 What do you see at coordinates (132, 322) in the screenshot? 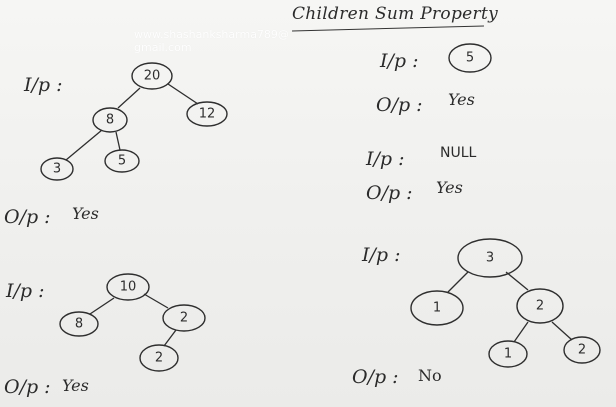
I see `example-2-tree: 10 8 2 2` at bounding box center [132, 322].